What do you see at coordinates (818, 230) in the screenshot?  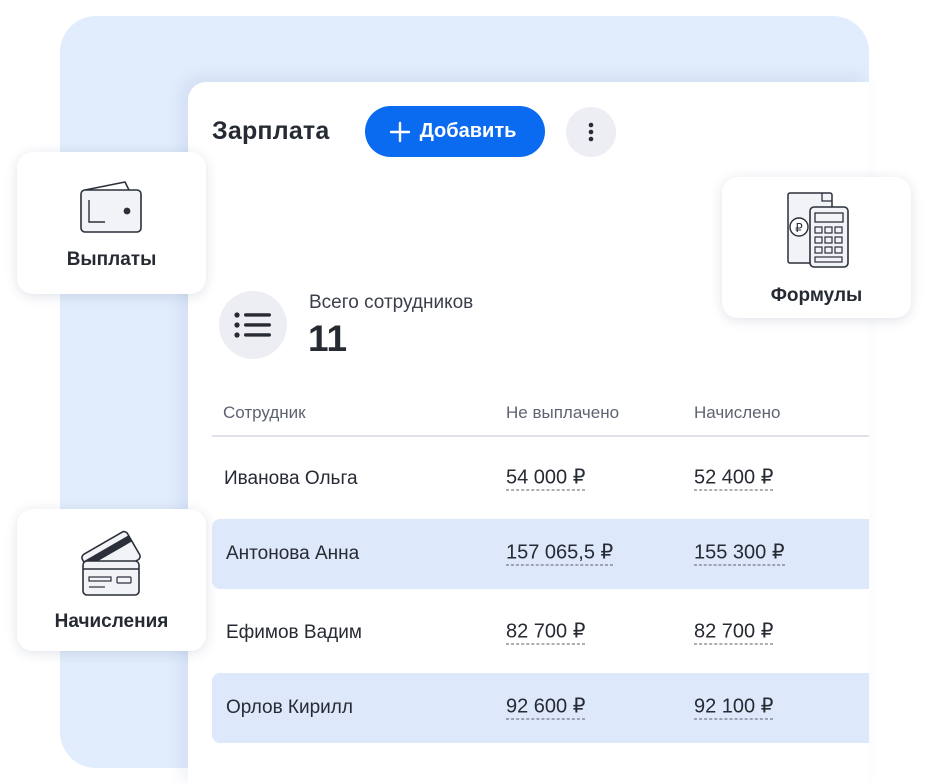 I see `calculator-icon: ₽` at bounding box center [818, 230].